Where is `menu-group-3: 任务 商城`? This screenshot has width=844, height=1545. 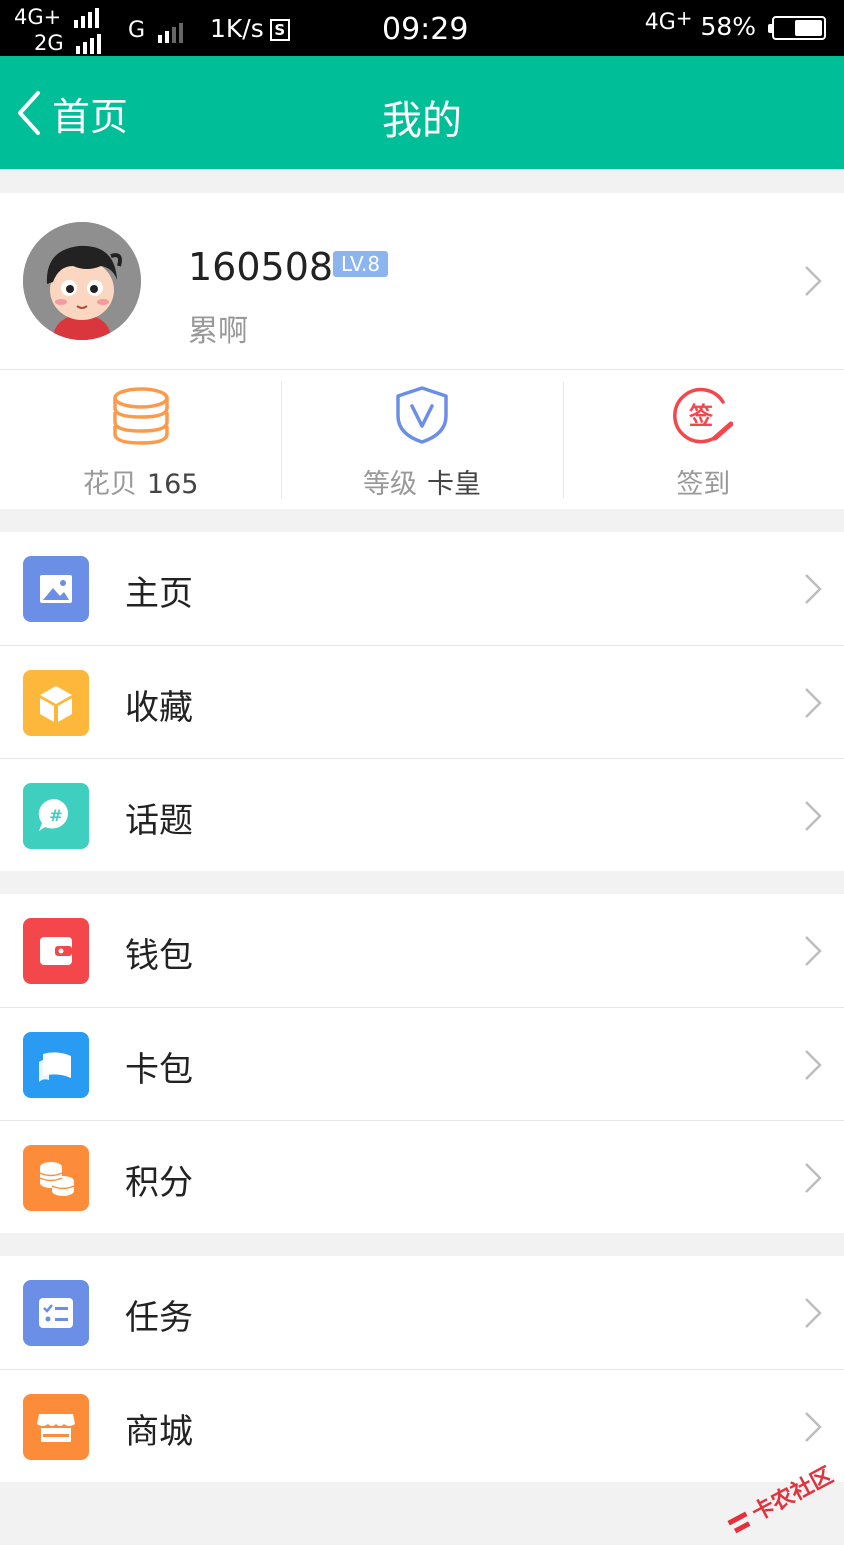
menu-group-3: 任务 商城 is located at coordinates (422, 1369).